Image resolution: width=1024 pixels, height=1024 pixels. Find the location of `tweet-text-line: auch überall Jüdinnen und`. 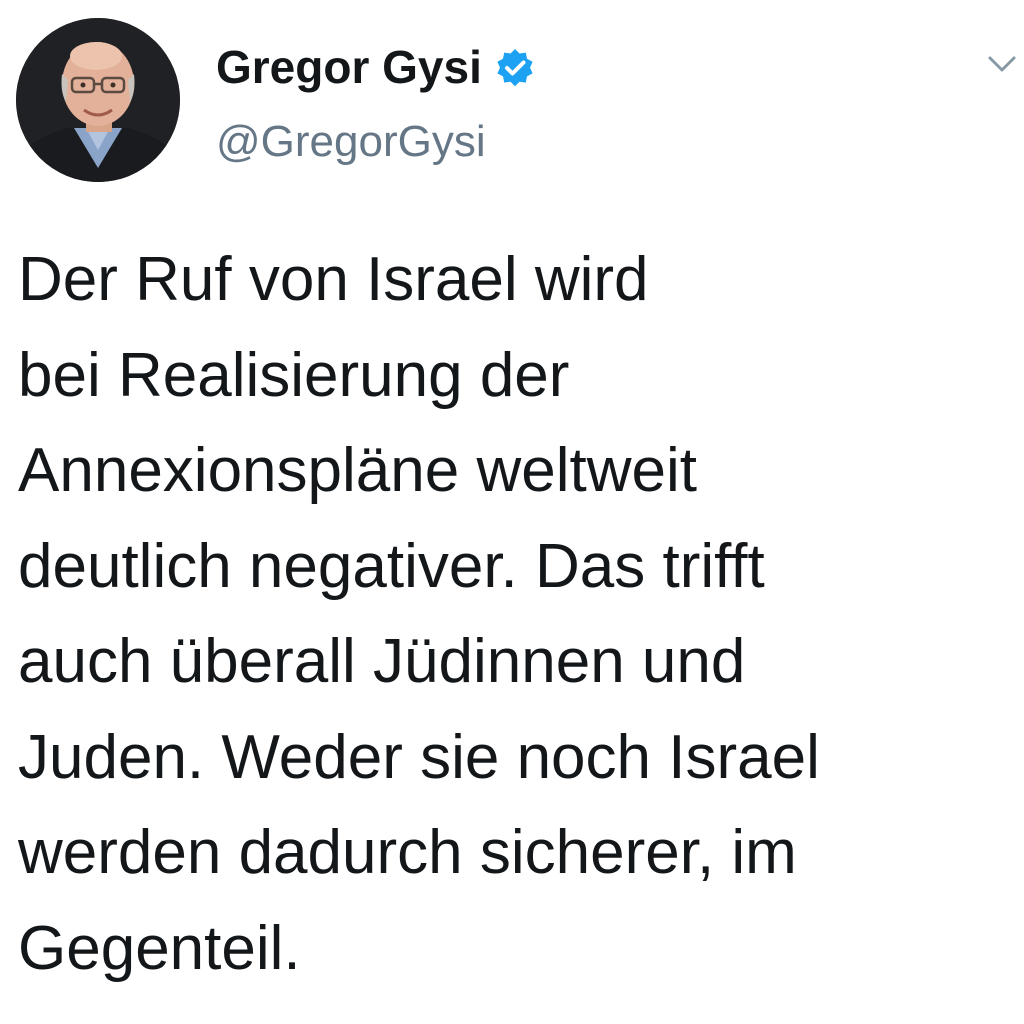

tweet-text-line: auch überall Jüdinnen und is located at coordinates (382, 661).